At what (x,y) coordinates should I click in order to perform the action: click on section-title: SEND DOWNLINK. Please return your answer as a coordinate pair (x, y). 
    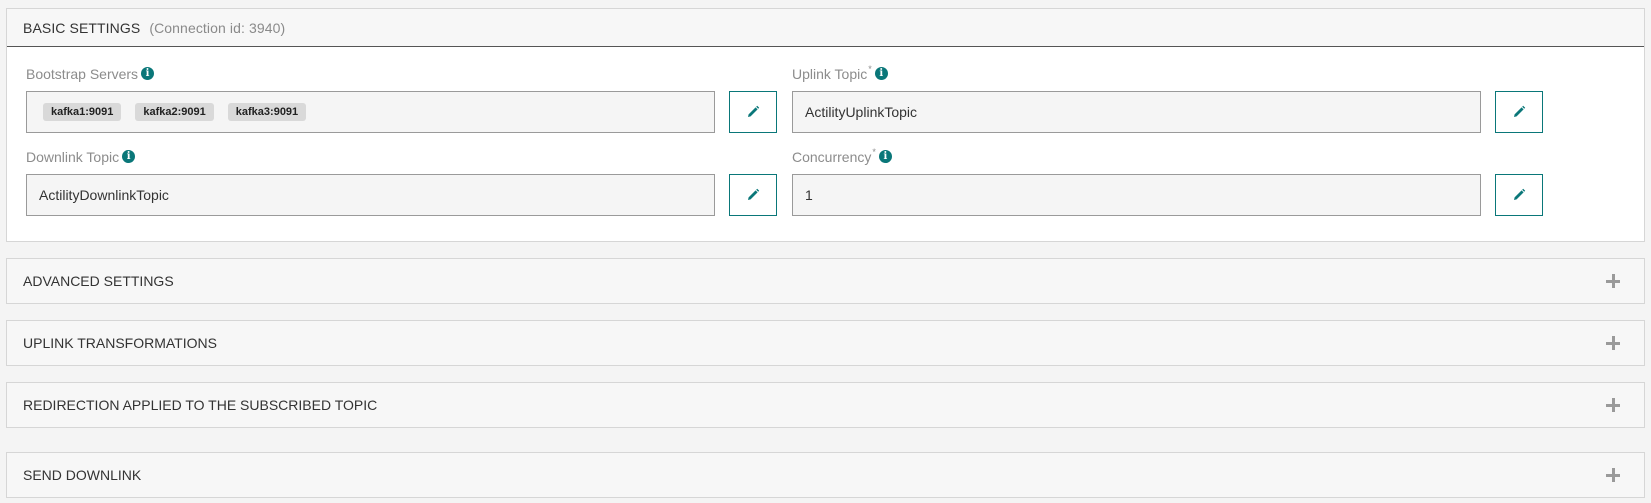
    Looking at the image, I should click on (82, 475).